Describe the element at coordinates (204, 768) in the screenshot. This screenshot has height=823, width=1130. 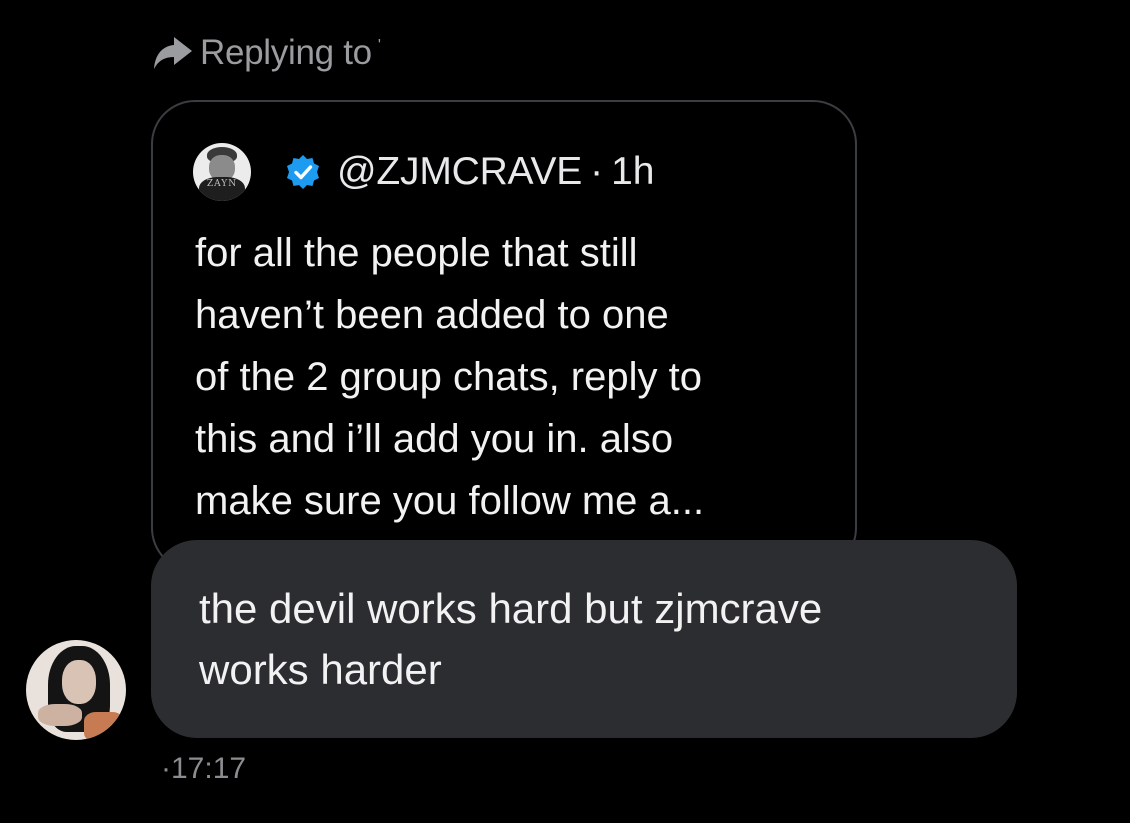
I see `message-timestamp: ·17:17` at that location.